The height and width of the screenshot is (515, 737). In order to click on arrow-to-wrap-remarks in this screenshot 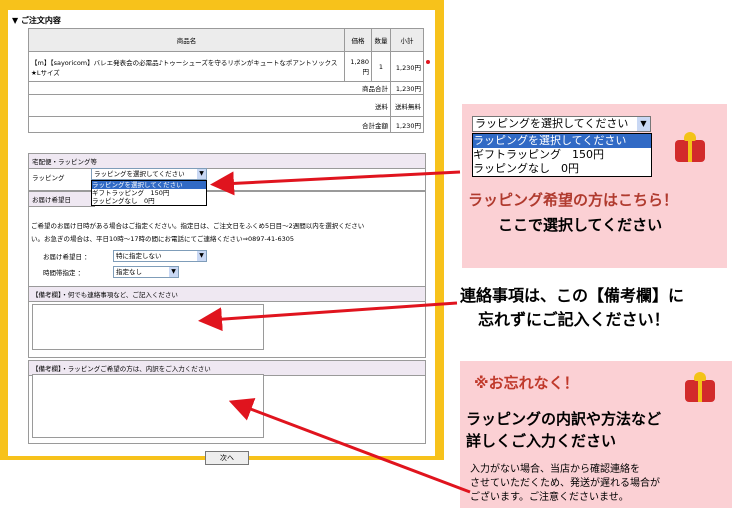, I will do `click(349, 446)`.